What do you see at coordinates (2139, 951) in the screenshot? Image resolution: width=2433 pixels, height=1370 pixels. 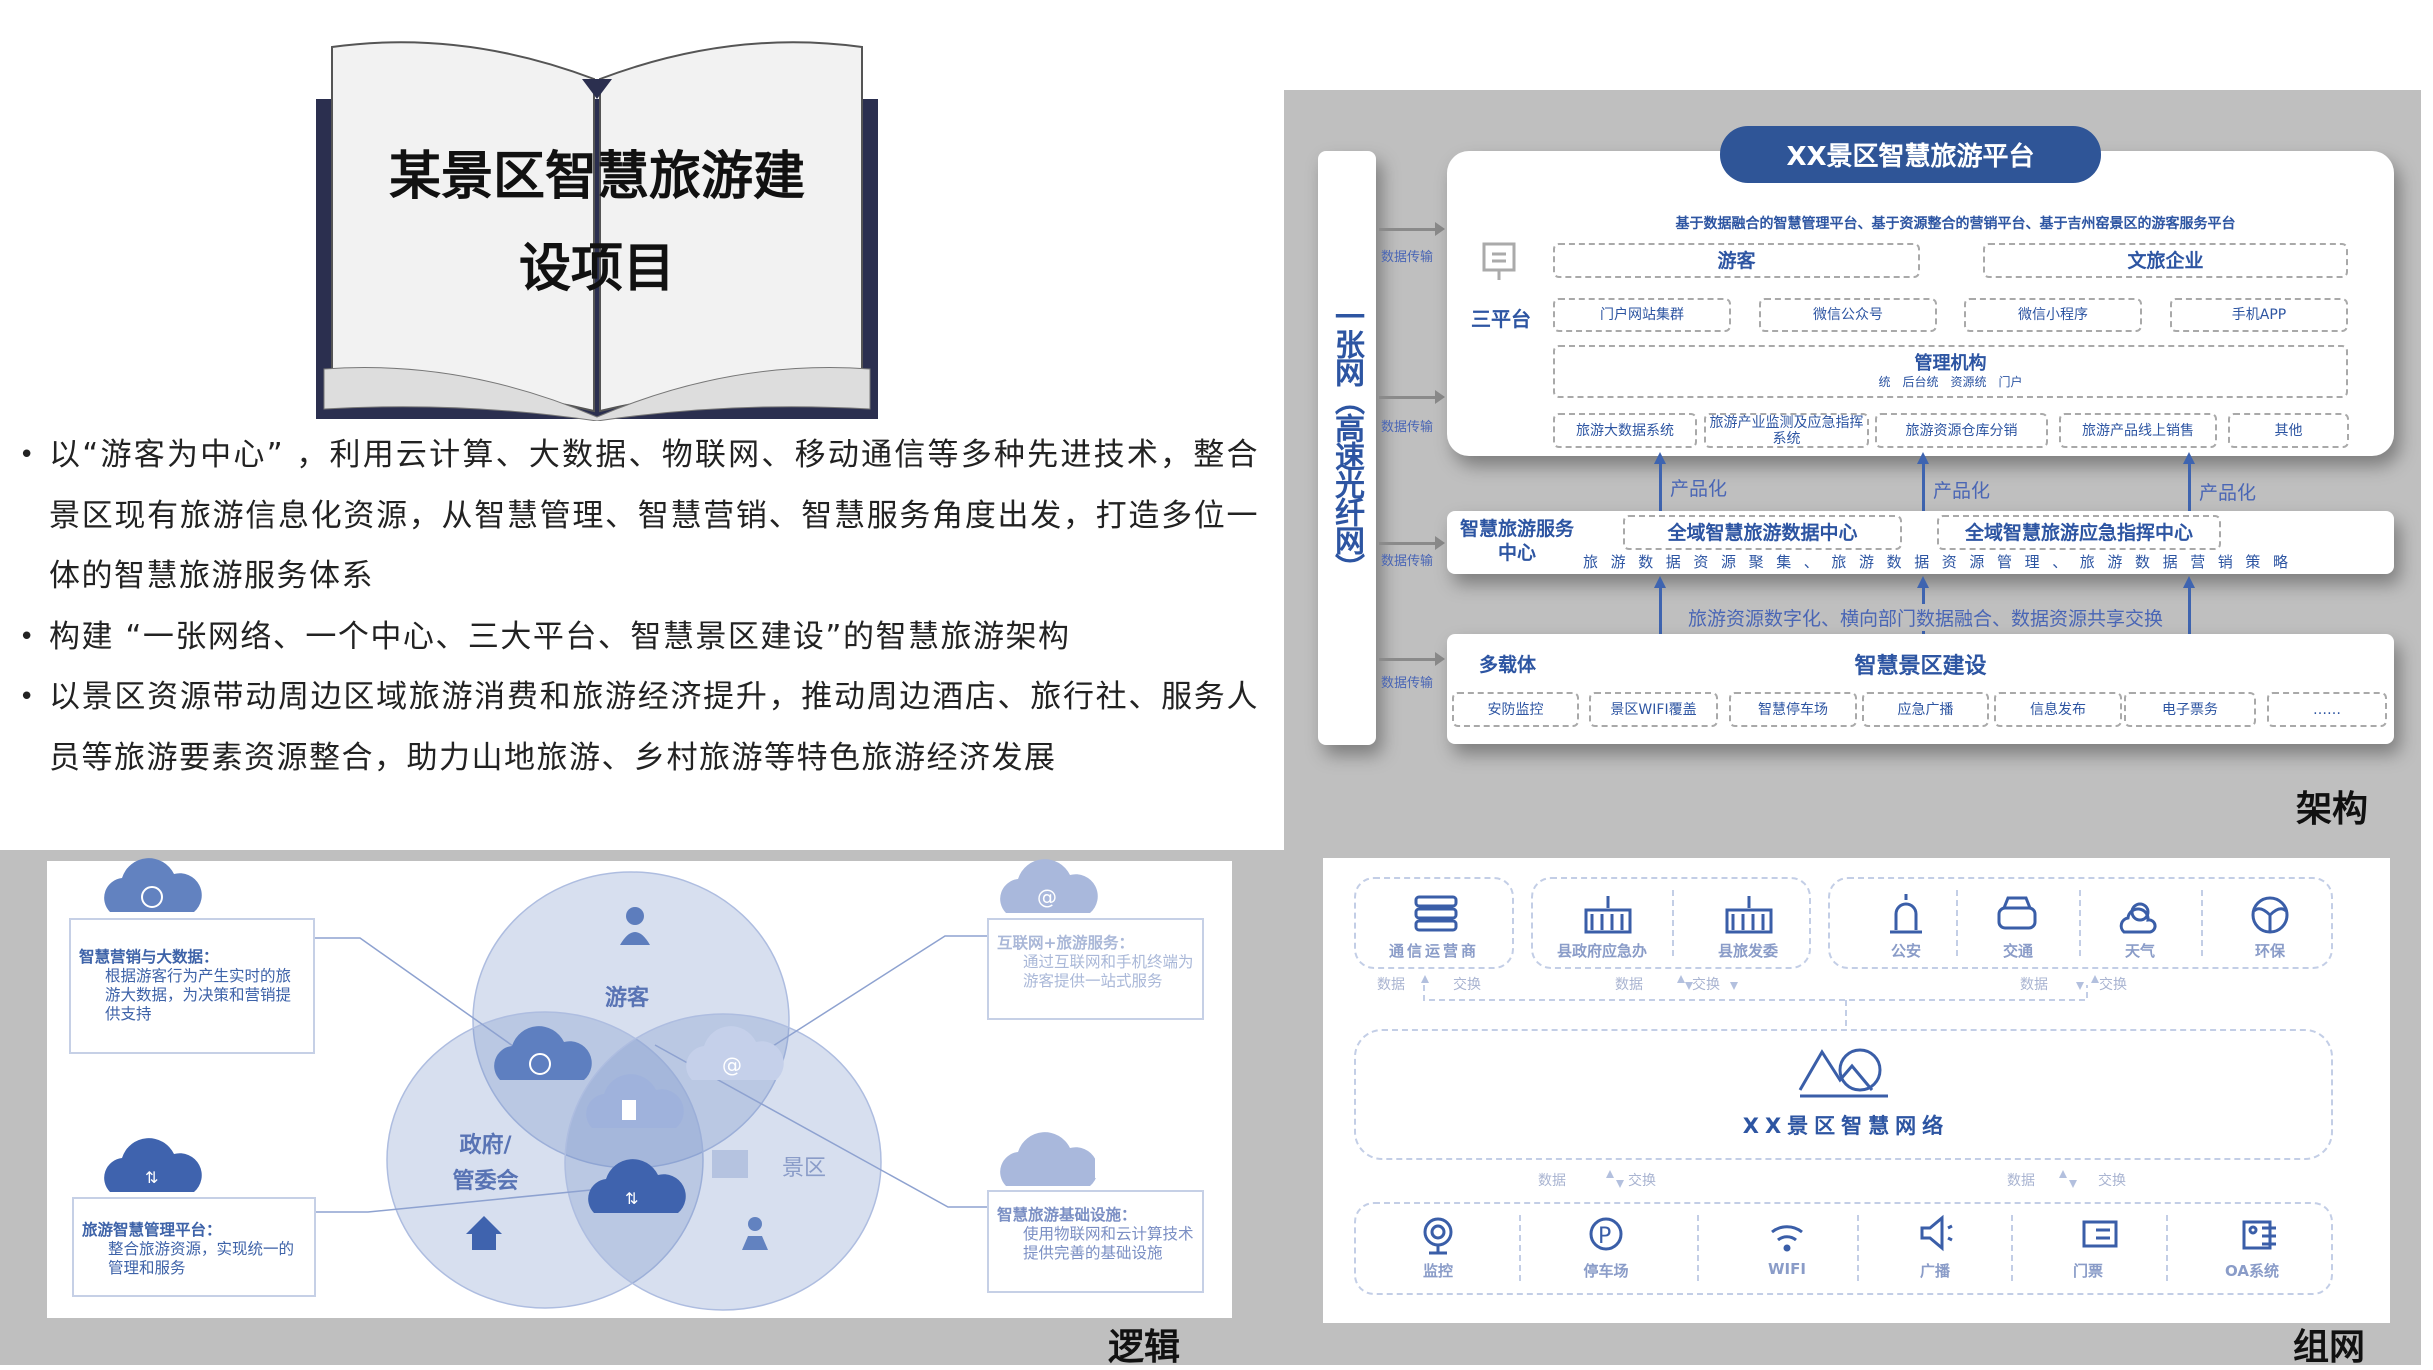 I see `node-label: 天气` at bounding box center [2139, 951].